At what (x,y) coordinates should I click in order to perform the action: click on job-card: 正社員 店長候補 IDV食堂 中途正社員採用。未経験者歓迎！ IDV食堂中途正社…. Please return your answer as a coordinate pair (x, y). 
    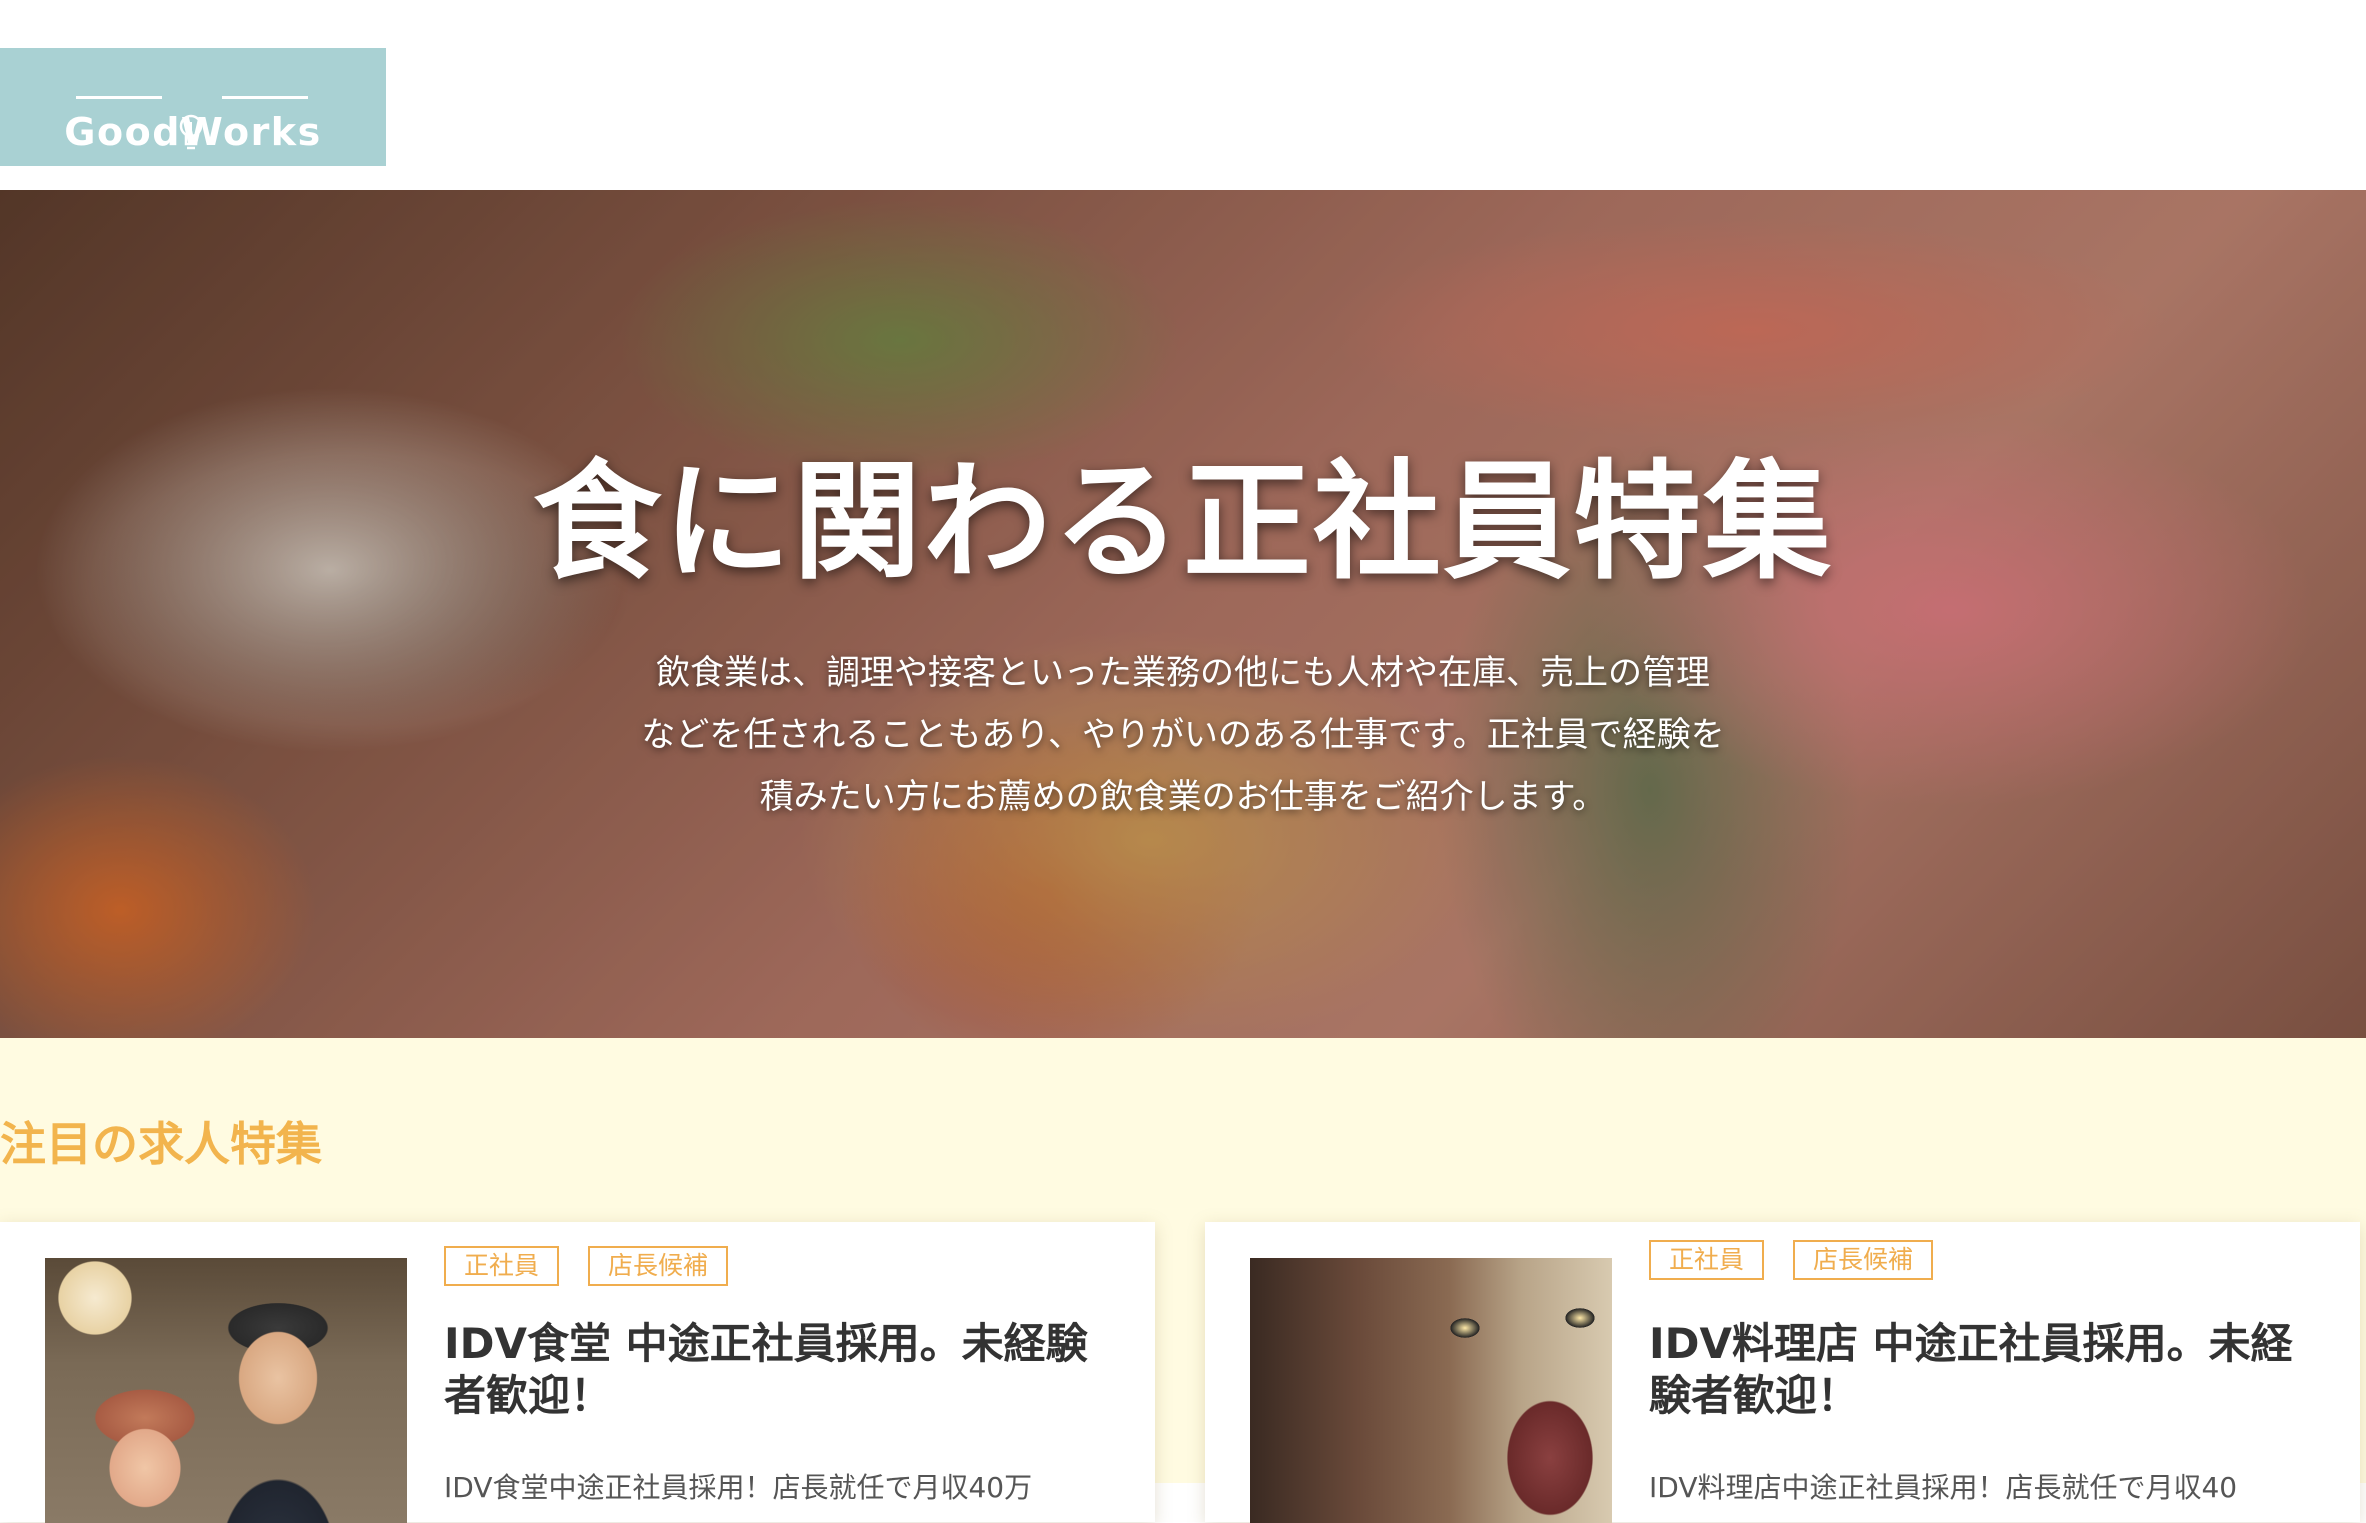
    Looking at the image, I should click on (577, 1372).